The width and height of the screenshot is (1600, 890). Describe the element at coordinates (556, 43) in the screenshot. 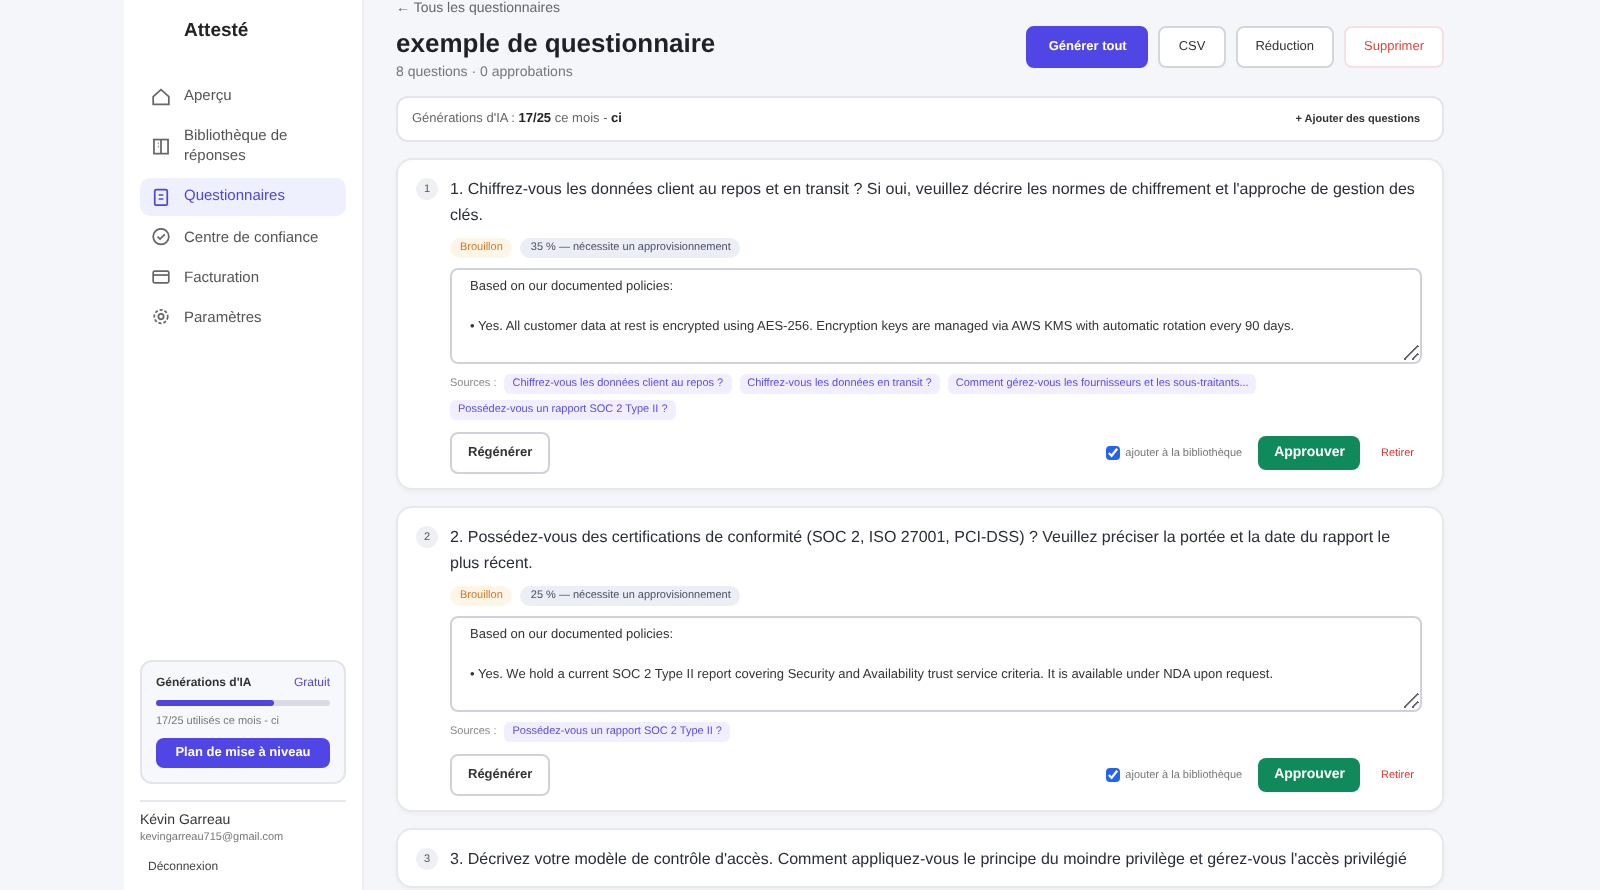

I see `page-title: exemple de questionnaire` at that location.